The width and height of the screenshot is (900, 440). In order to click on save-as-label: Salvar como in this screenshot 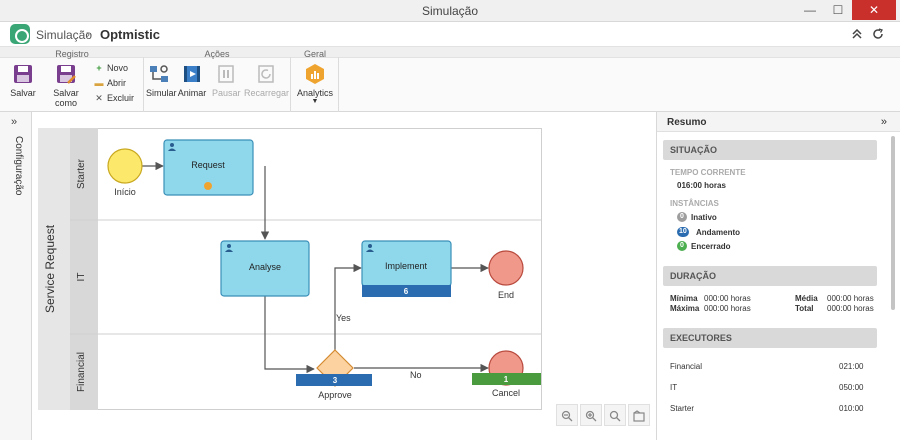, I will do `click(66, 98)`.